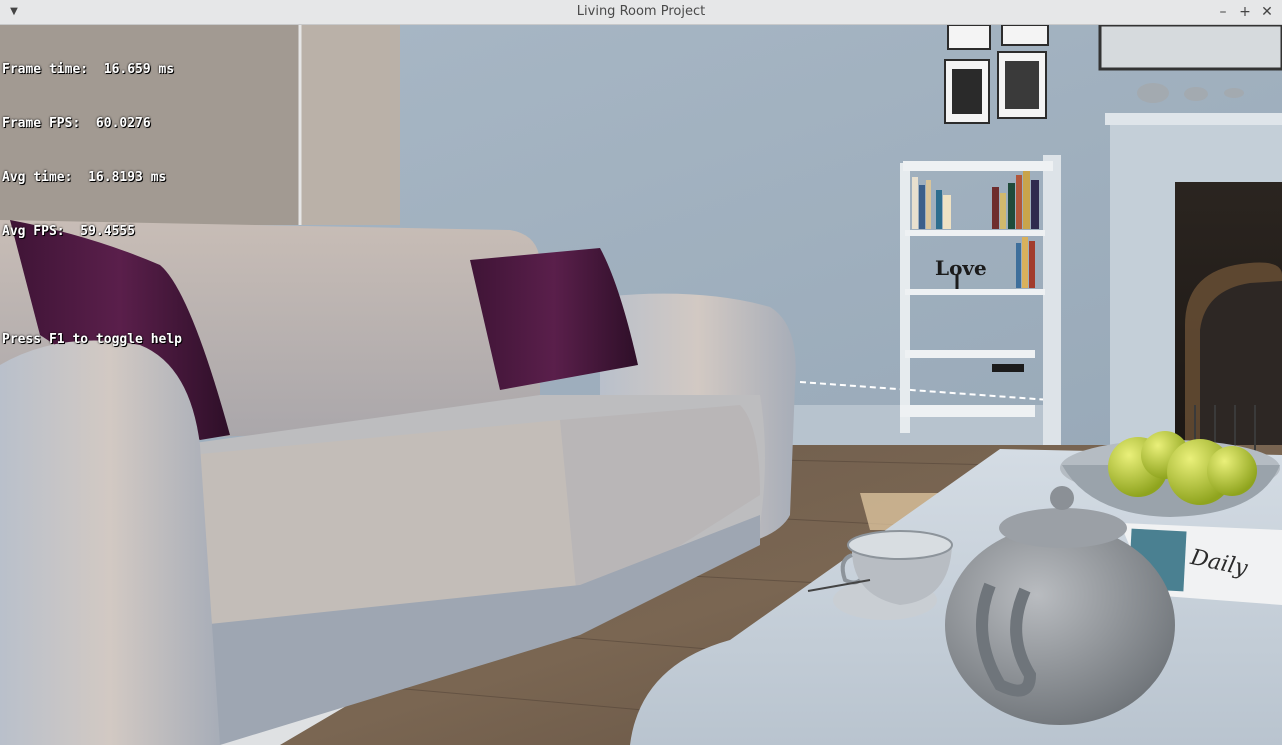  I want to click on title-bar: ▼ Living Room Project – + ✕, so click(641, 12).